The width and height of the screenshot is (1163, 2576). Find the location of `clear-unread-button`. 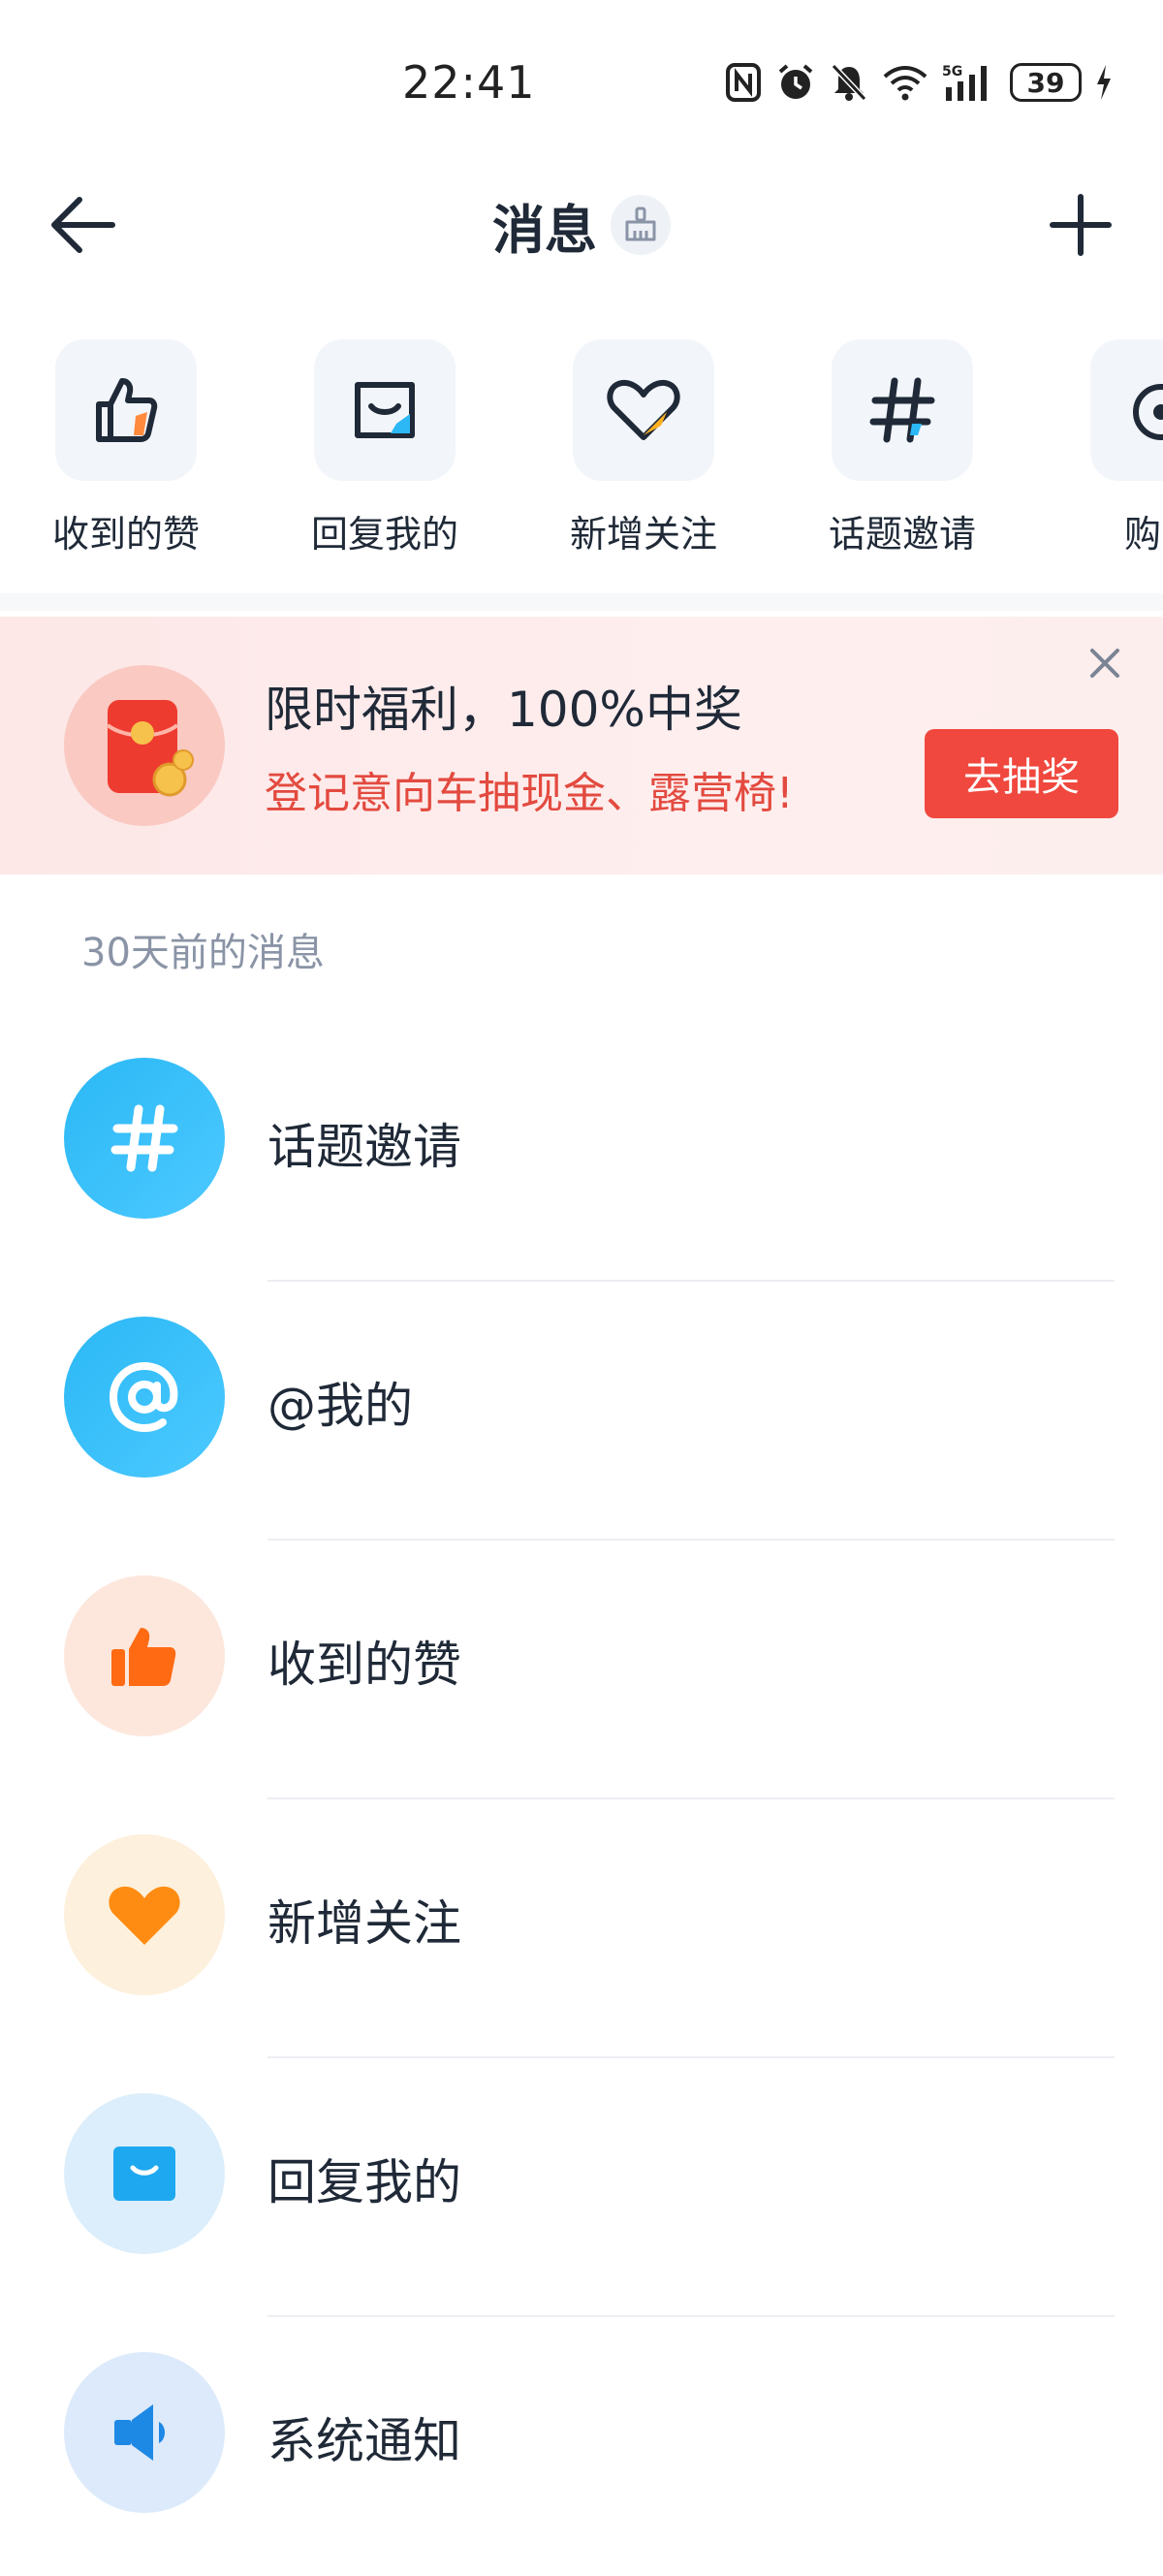

clear-unread-button is located at coordinates (641, 225).